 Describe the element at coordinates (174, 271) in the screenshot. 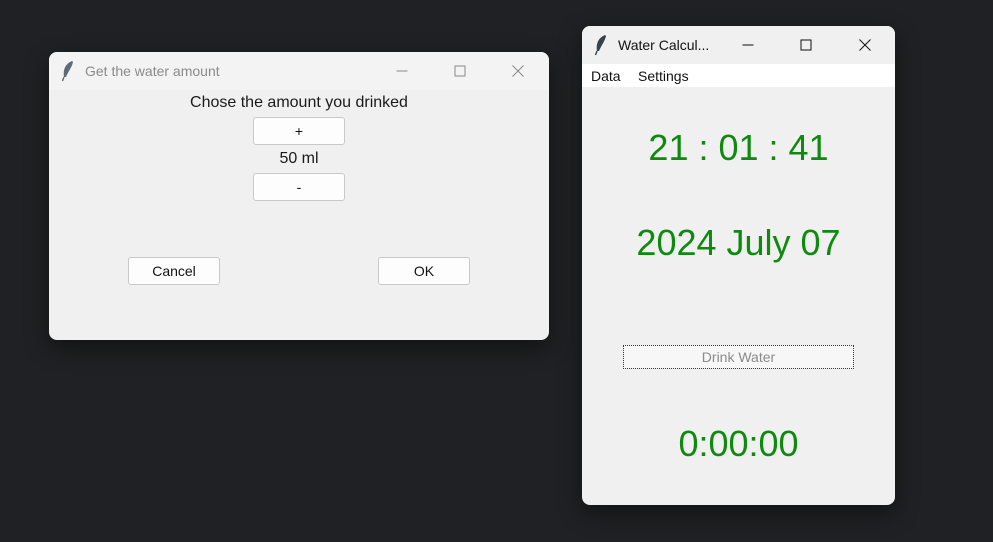

I see `cancel-button: Cancel` at that location.